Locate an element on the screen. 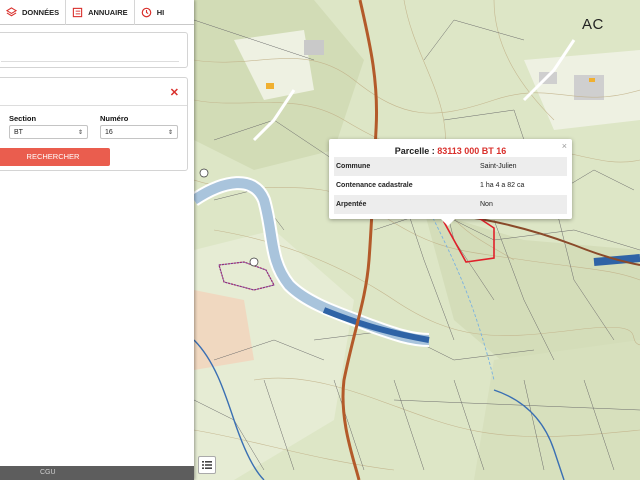 The width and height of the screenshot is (640, 480). numero-label: Numéro is located at coordinates (114, 118).